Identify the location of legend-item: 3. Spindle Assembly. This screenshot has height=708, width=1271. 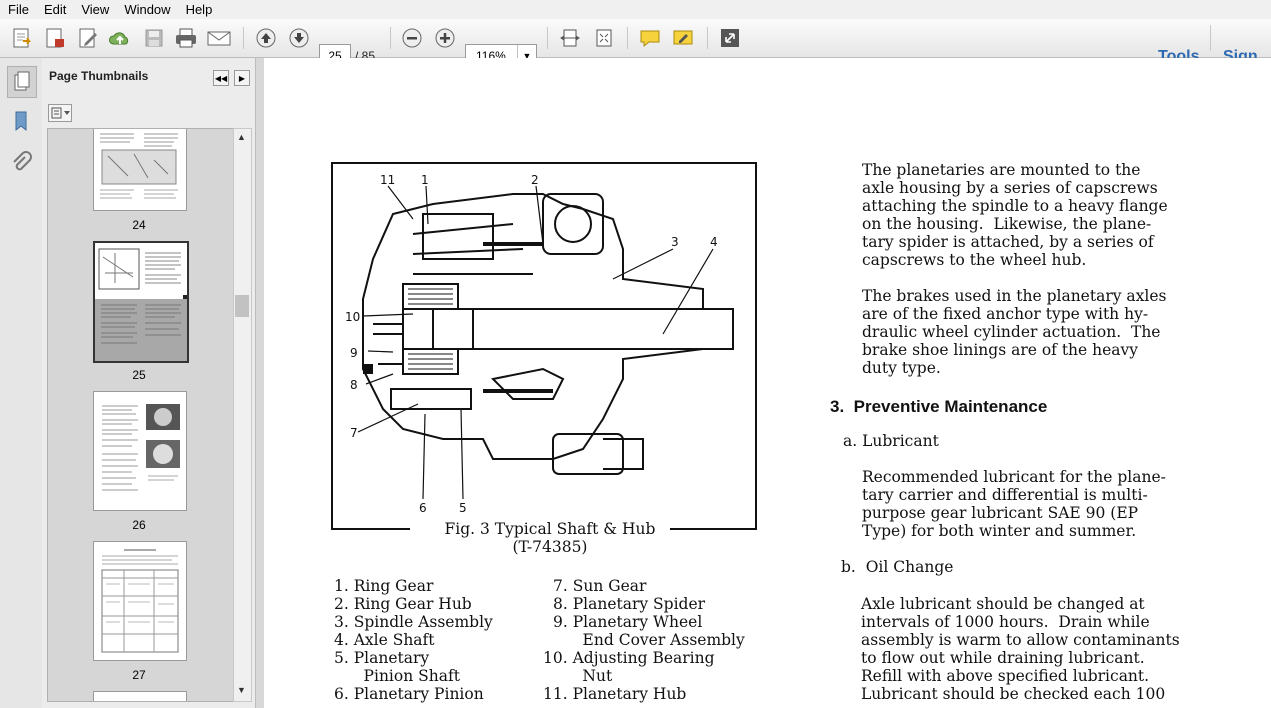
(413, 622).